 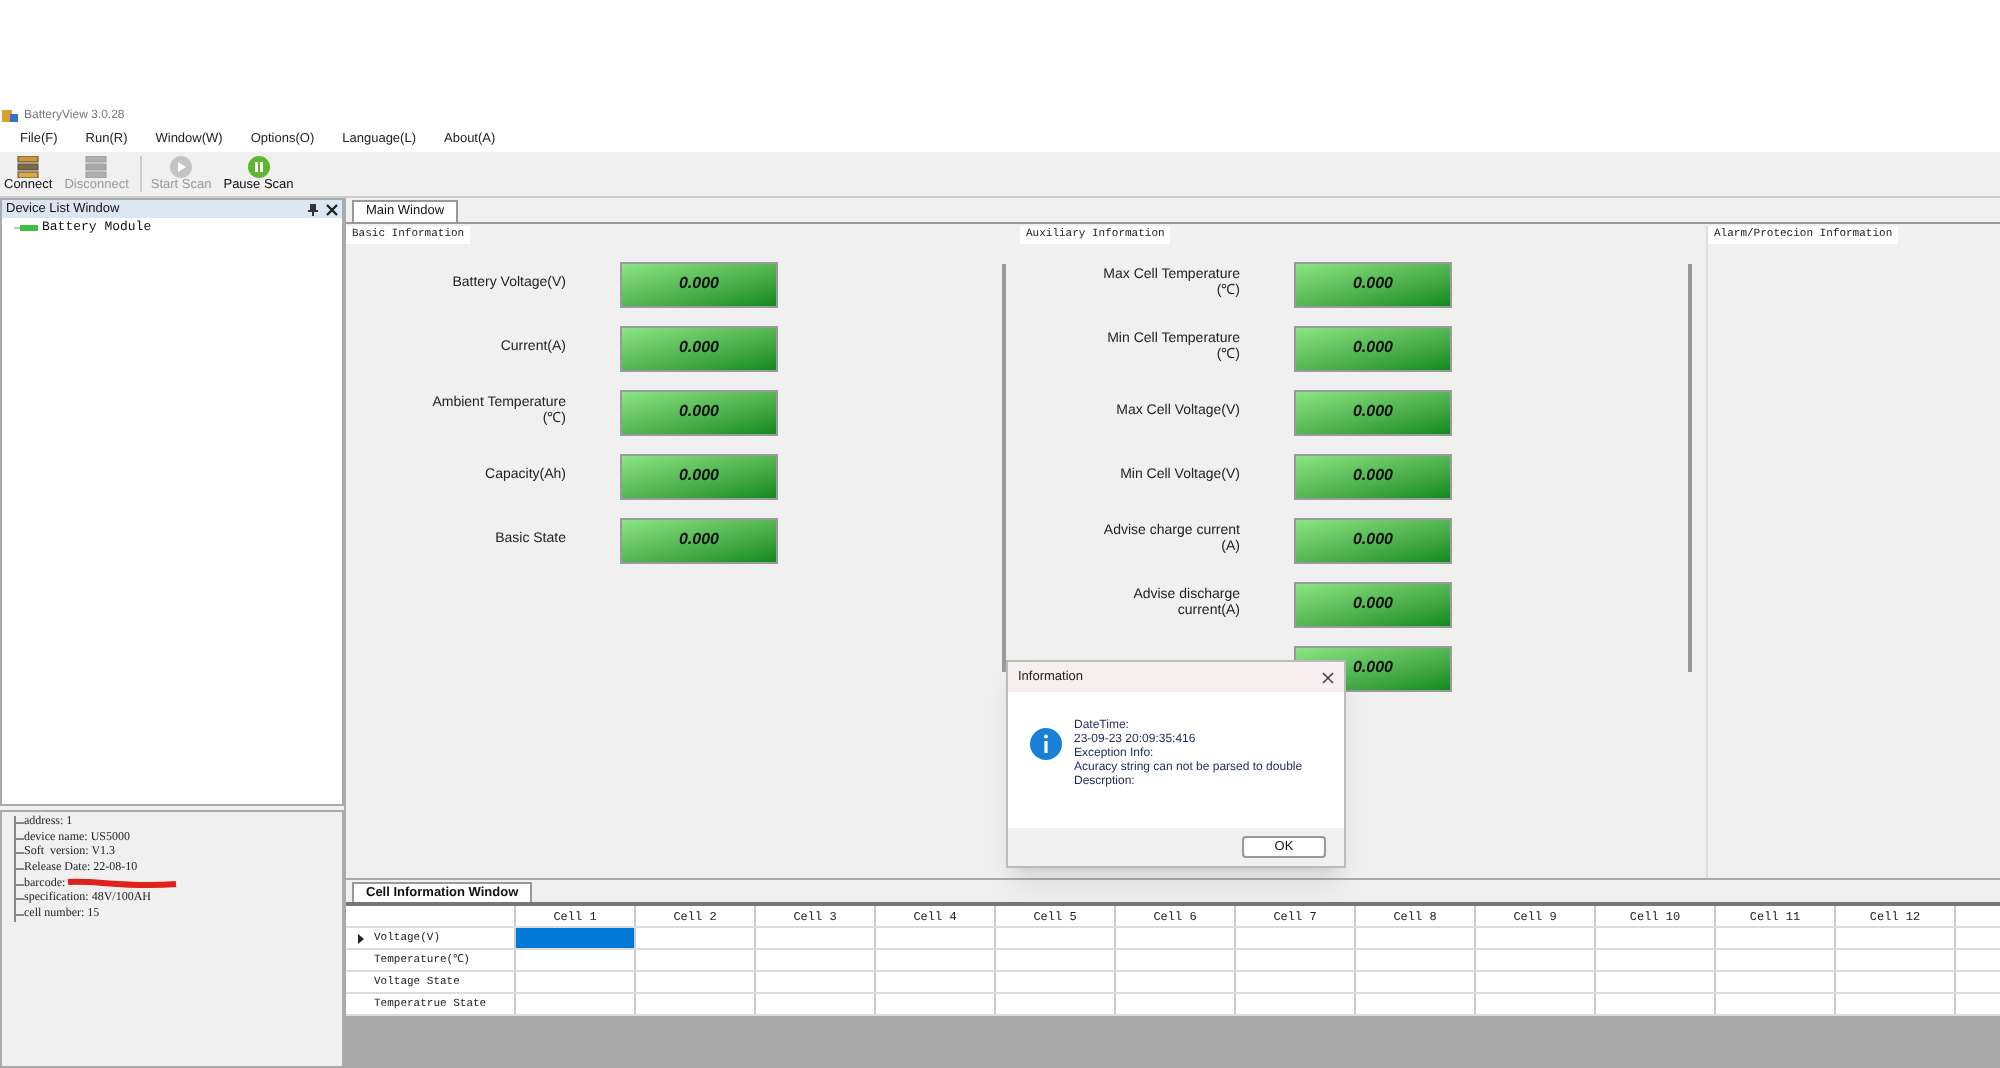 What do you see at coordinates (313, 209) in the screenshot?
I see `pin-icon` at bounding box center [313, 209].